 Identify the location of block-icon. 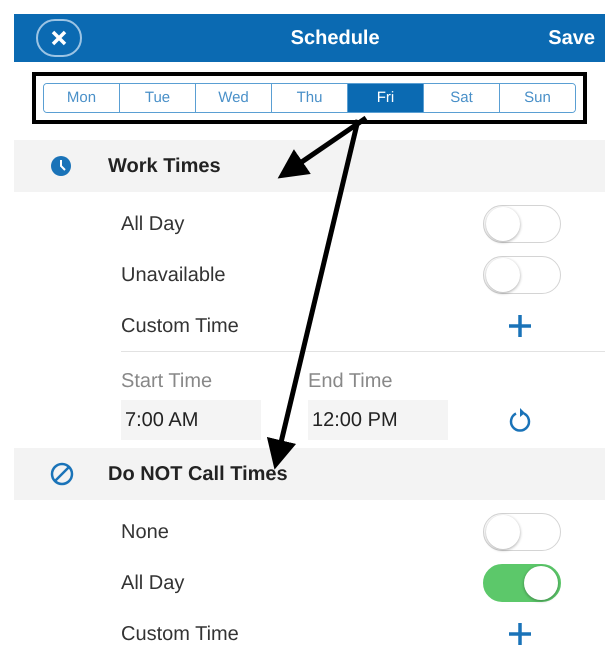
(62, 474).